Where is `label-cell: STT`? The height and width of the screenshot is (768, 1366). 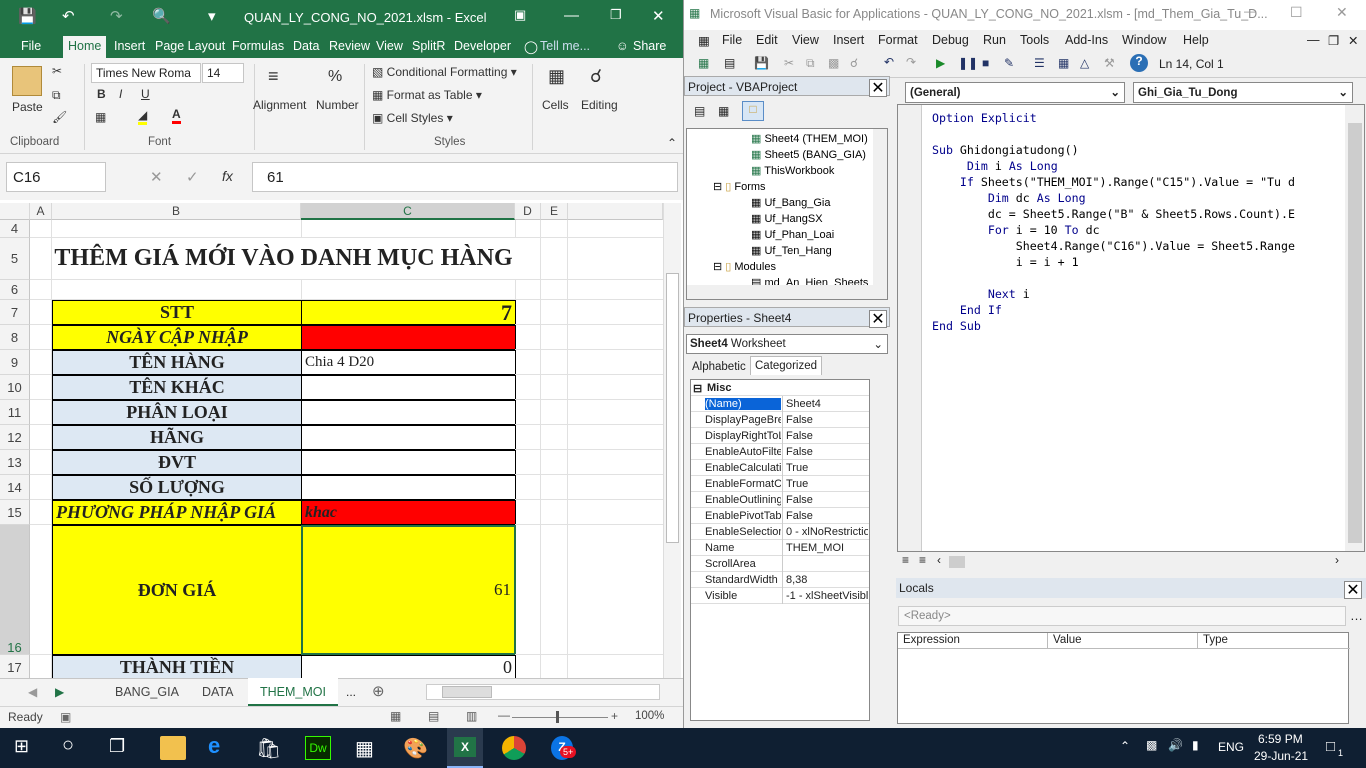 label-cell: STT is located at coordinates (177, 312).